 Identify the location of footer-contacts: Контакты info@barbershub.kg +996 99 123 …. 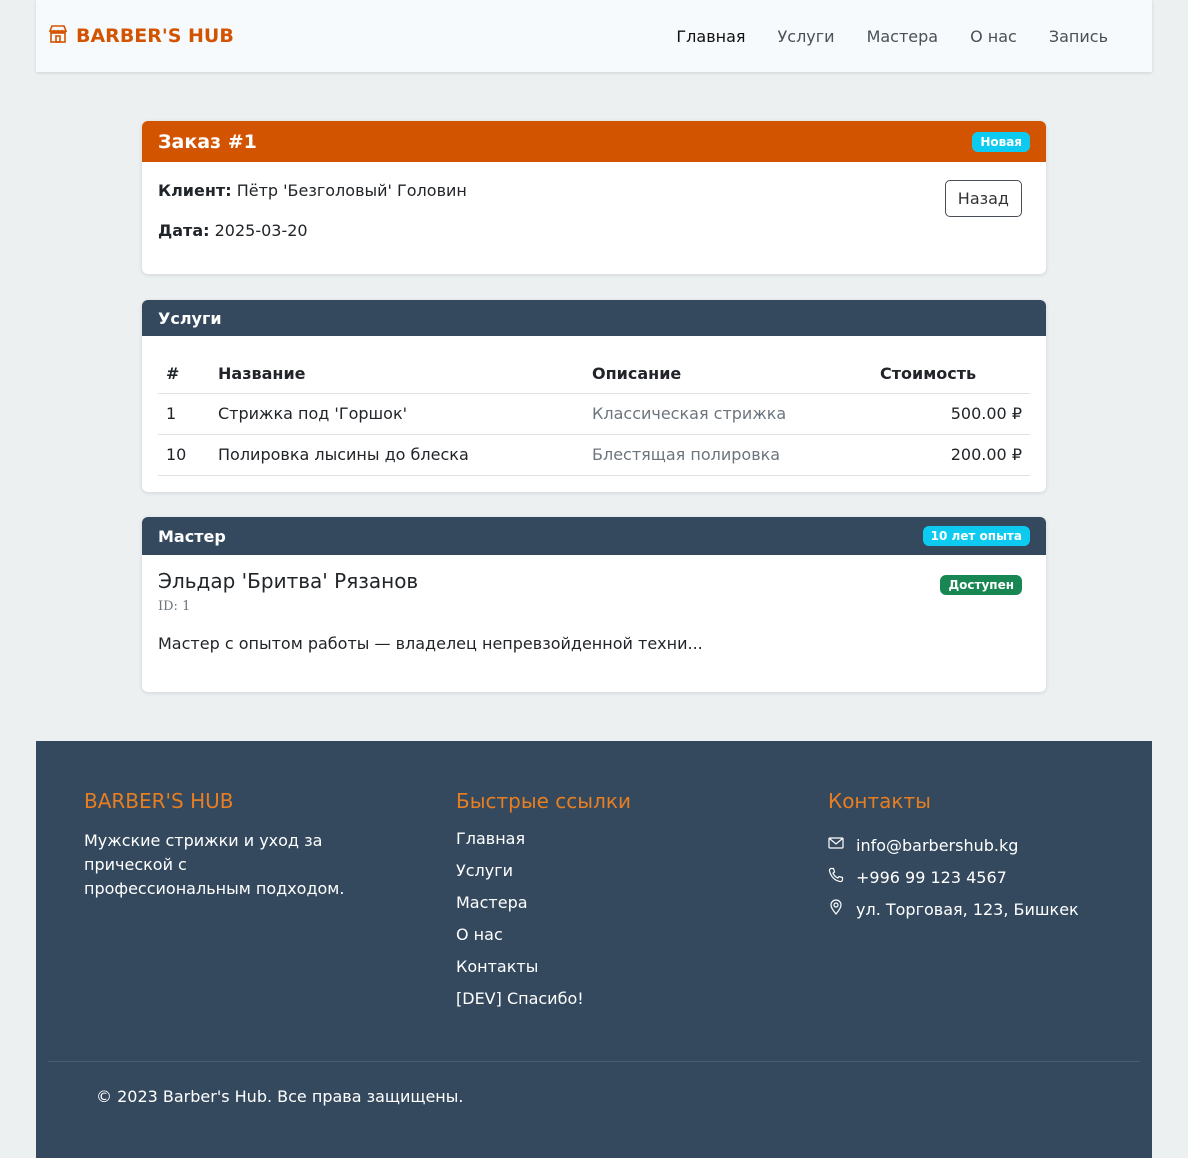
(953, 857).